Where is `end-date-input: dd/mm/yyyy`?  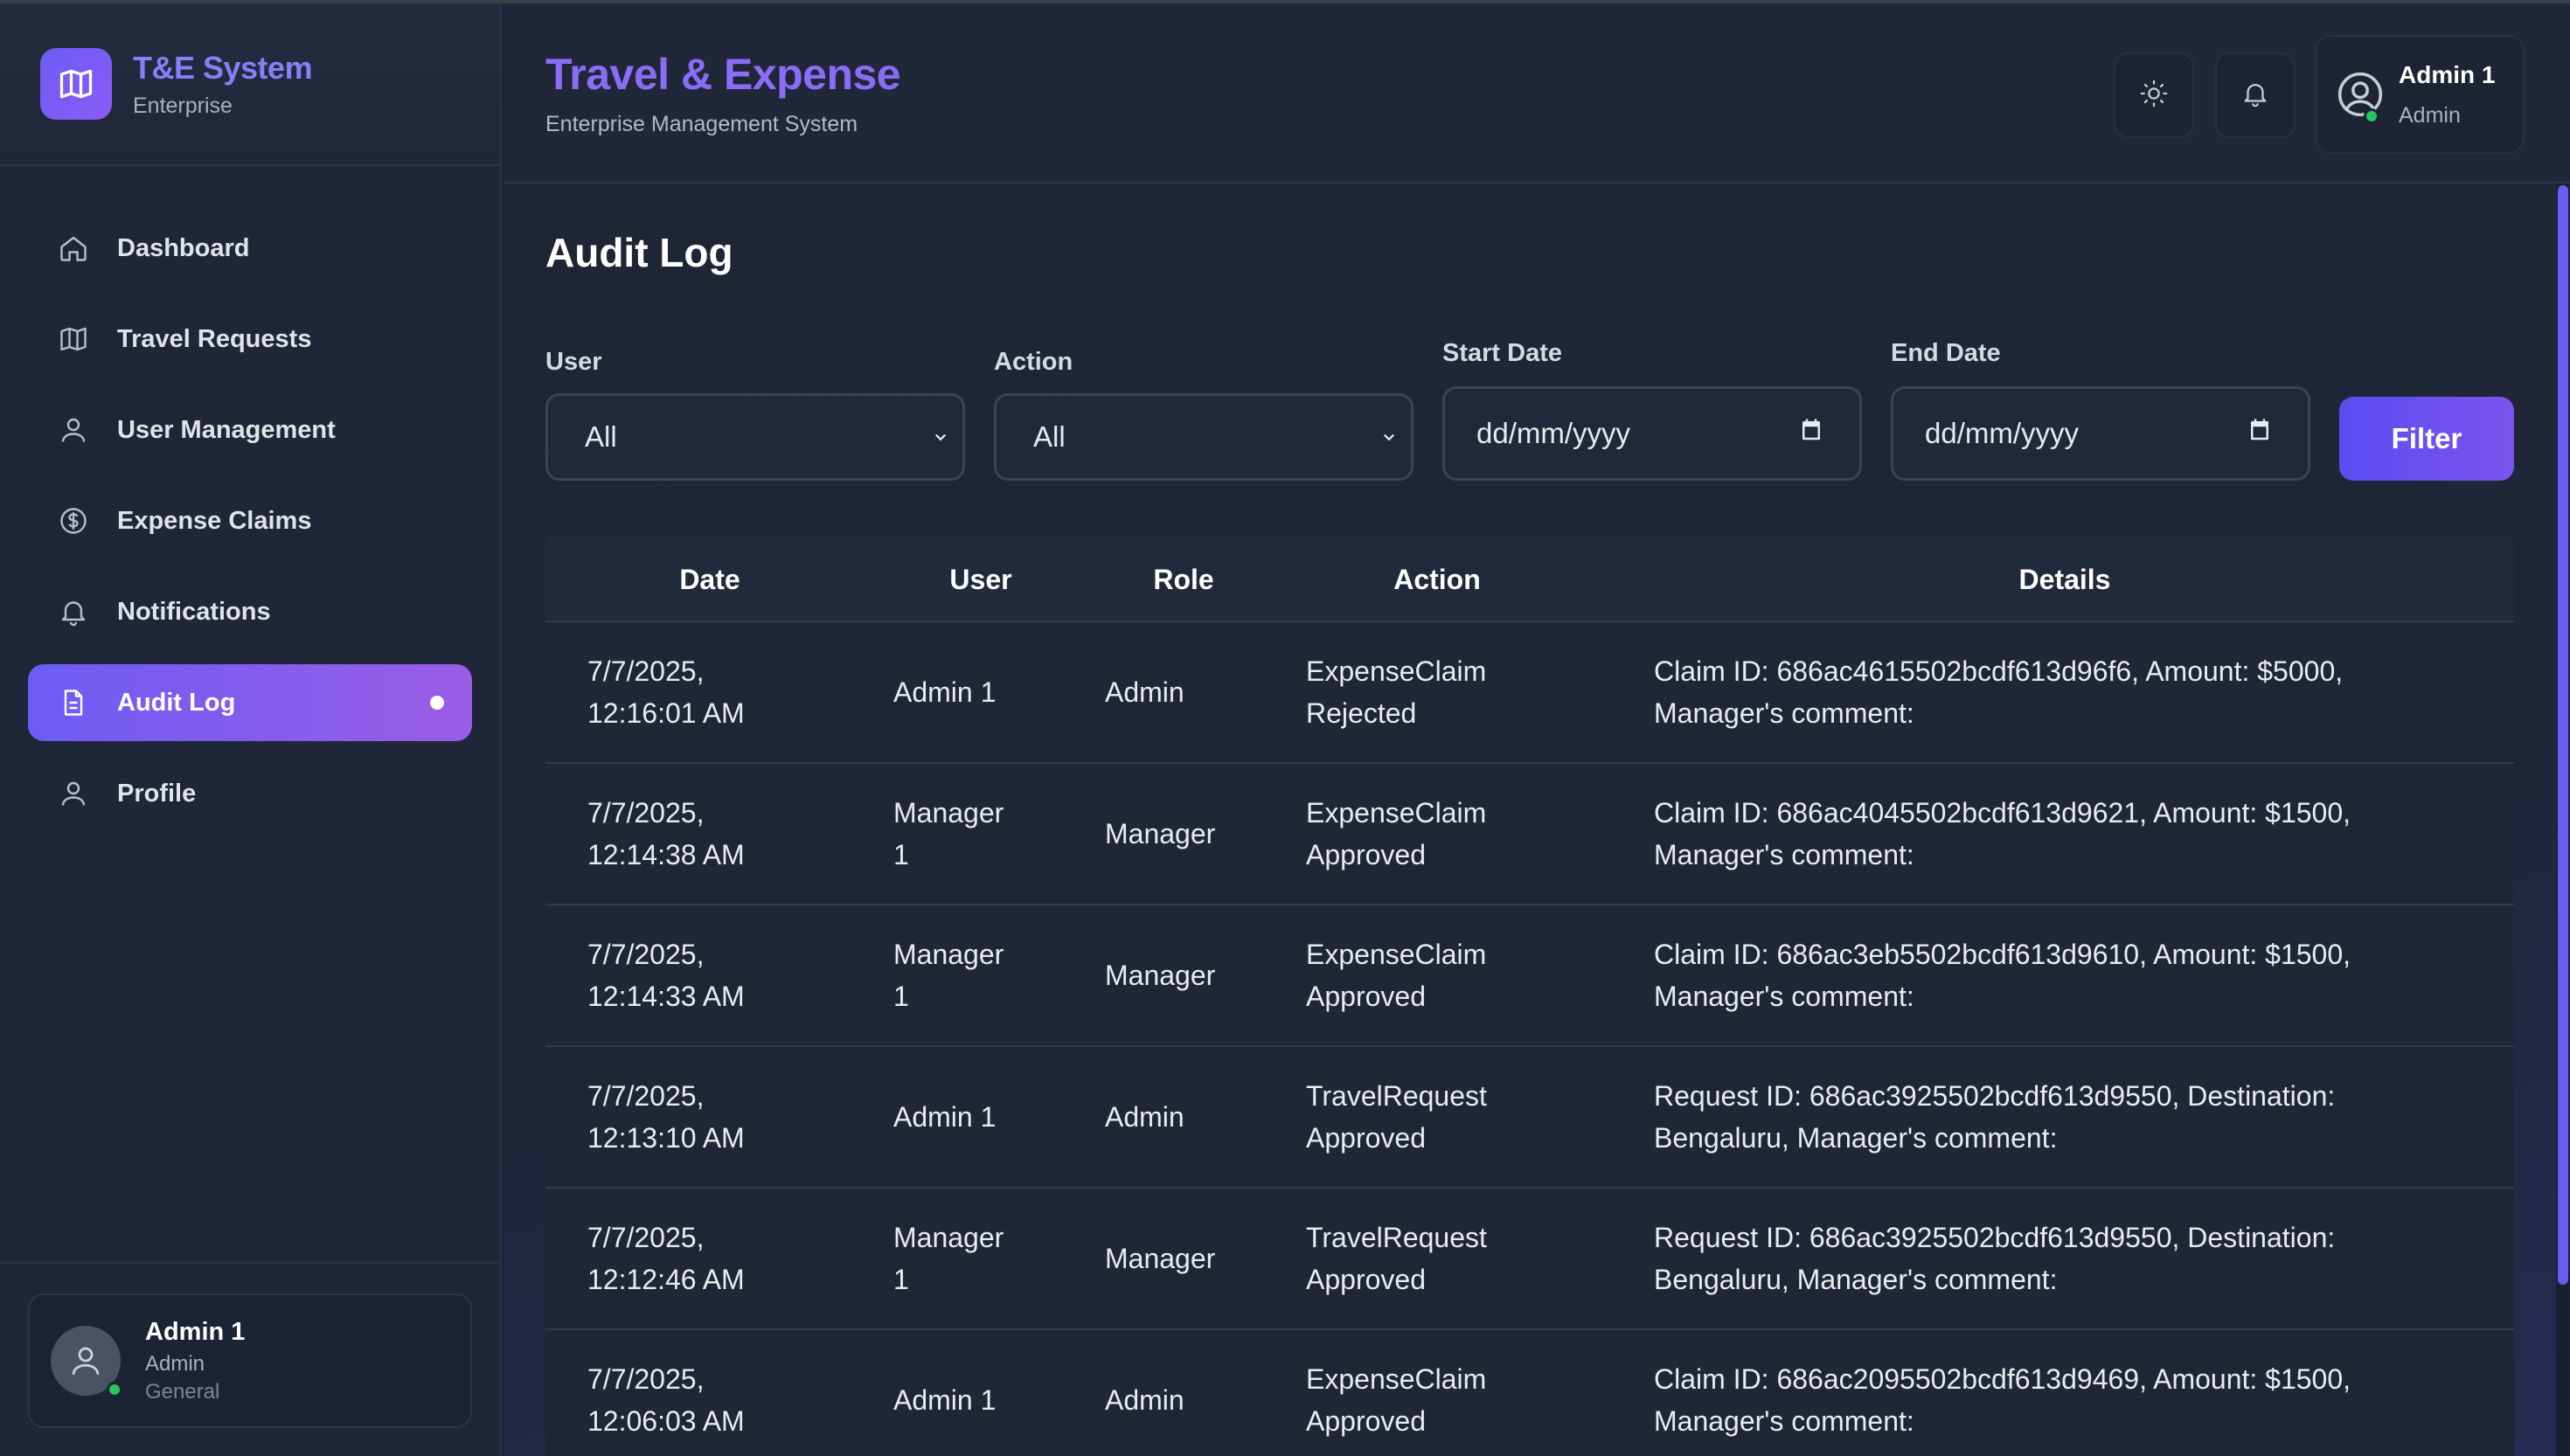 end-date-input: dd/mm/yyyy is located at coordinates (2100, 433).